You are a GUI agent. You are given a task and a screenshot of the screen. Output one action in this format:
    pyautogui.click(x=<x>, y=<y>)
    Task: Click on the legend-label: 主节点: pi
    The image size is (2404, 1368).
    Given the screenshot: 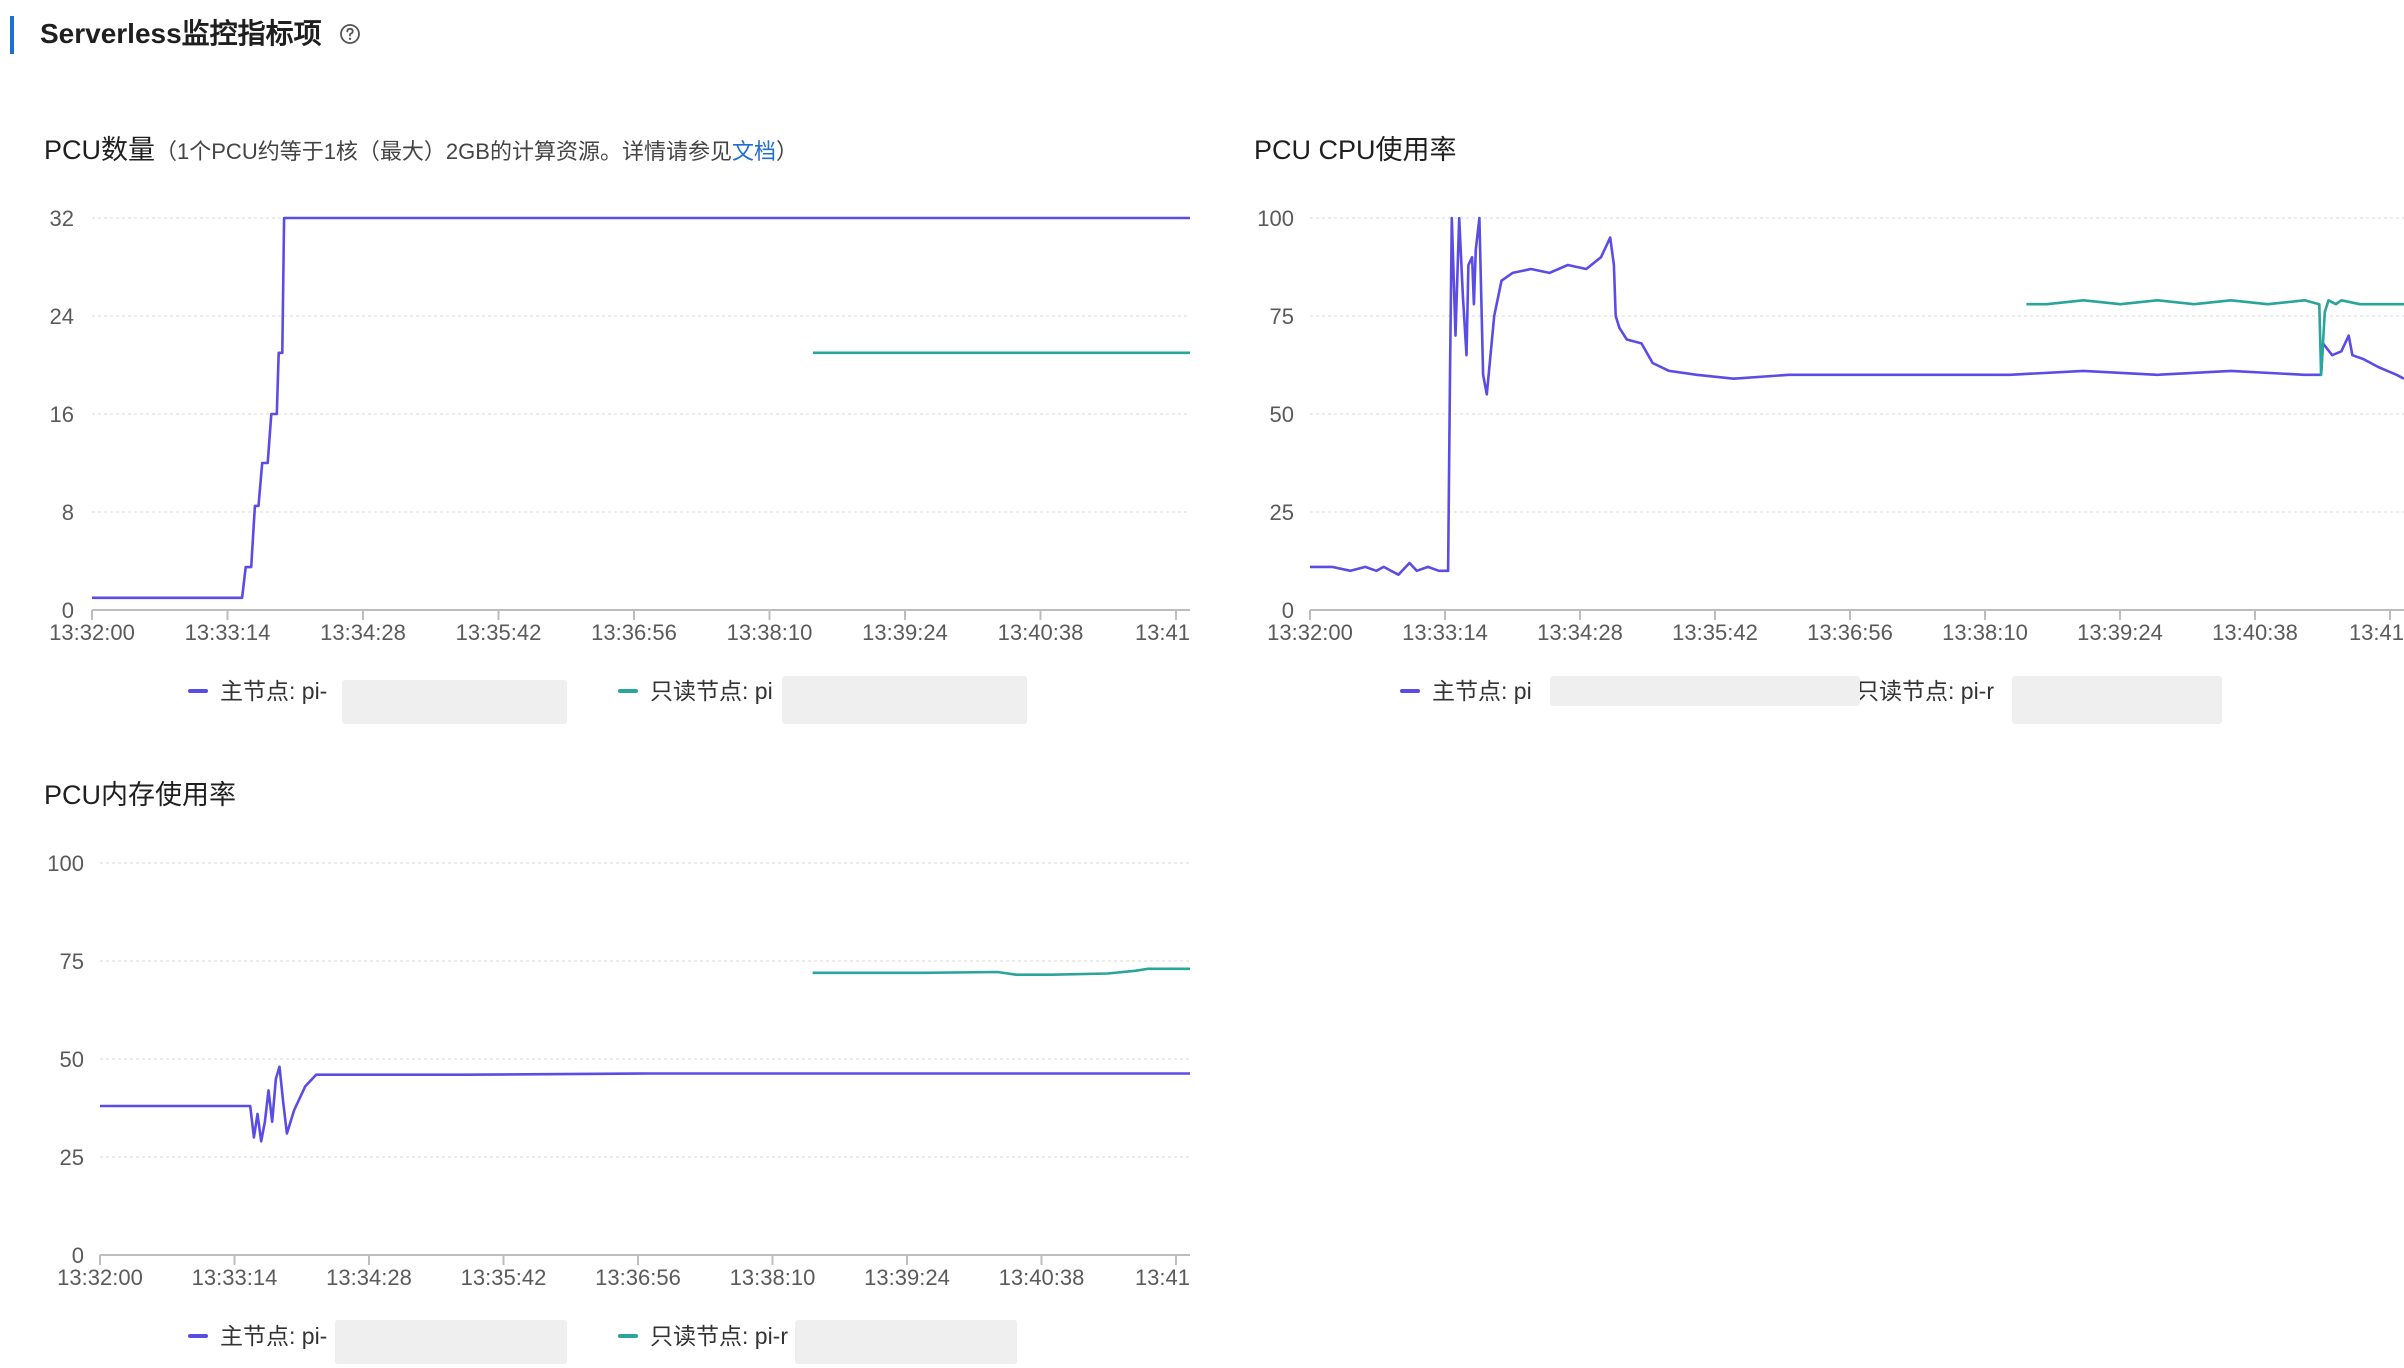 What is the action you would take?
    pyautogui.click(x=1482, y=691)
    